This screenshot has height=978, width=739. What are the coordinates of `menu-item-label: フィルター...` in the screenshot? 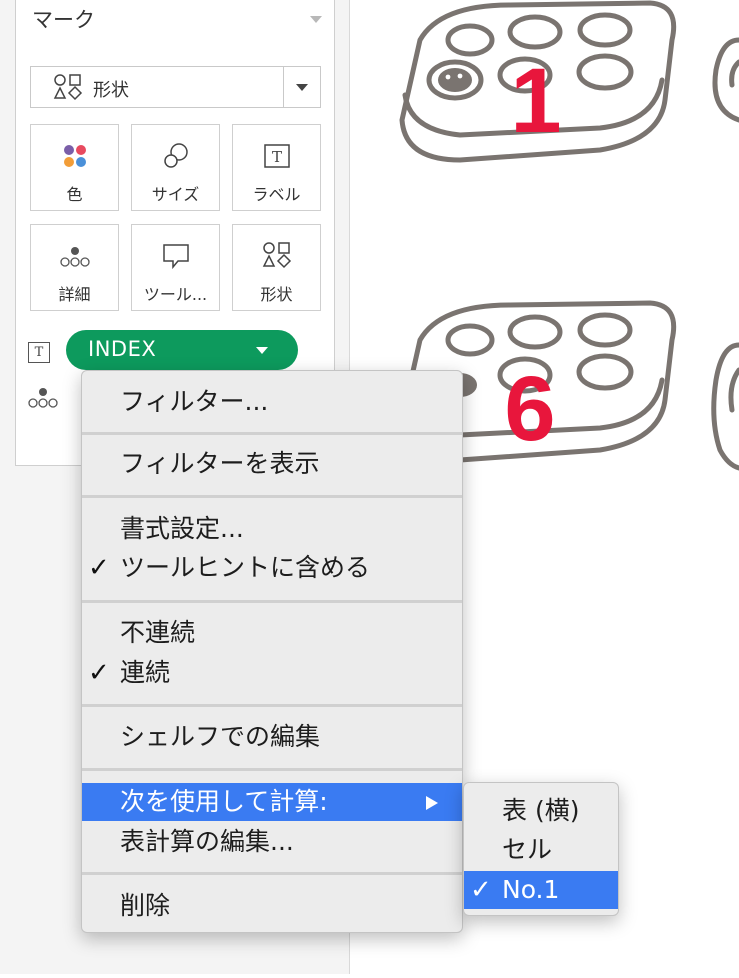 It's located at (194, 401).